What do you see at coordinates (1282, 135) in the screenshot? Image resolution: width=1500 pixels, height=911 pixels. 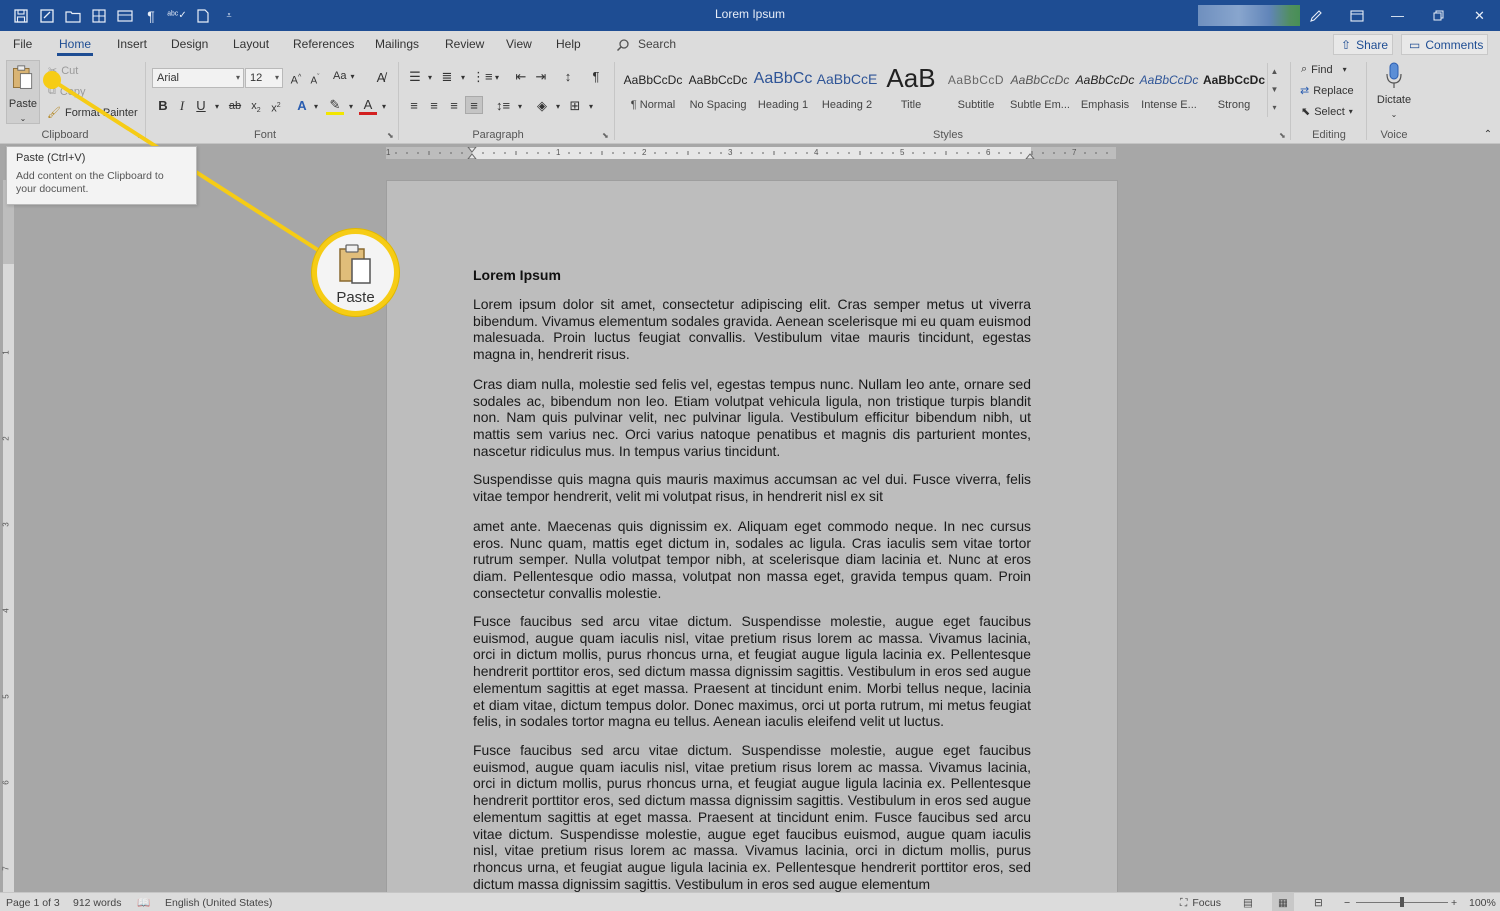 I see `styles-launcher-icon: ⬊` at bounding box center [1282, 135].